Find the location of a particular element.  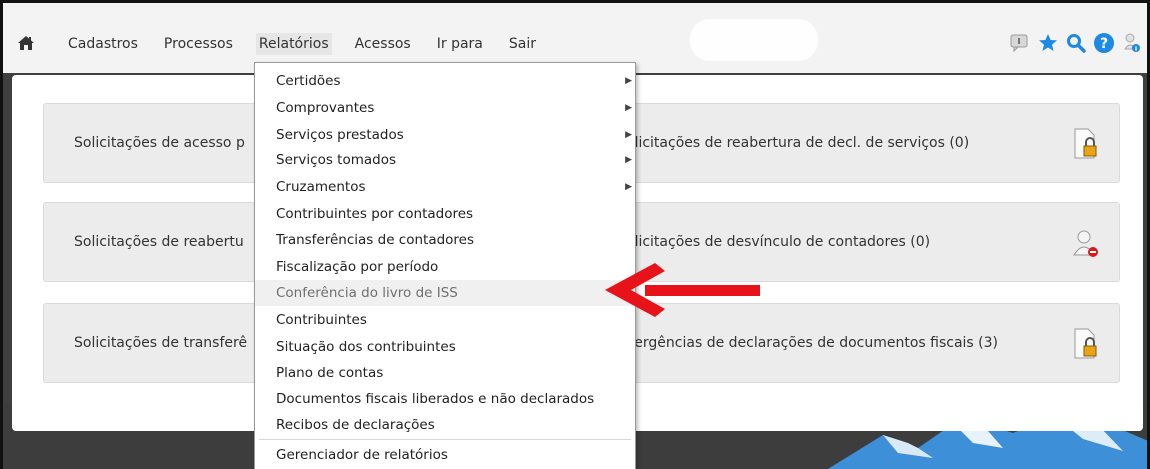

menu-item-cruzamentos: Cruzamentos ▶ is located at coordinates (445, 187).